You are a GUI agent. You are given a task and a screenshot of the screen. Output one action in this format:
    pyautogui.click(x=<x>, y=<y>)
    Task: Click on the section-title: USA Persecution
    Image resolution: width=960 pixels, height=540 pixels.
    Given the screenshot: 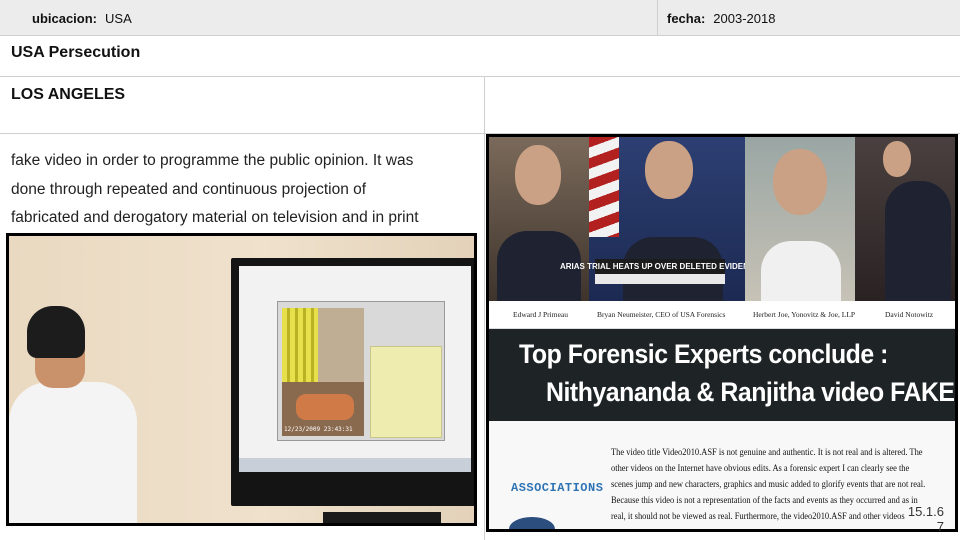 What is the action you would take?
    pyautogui.click(x=76, y=52)
    